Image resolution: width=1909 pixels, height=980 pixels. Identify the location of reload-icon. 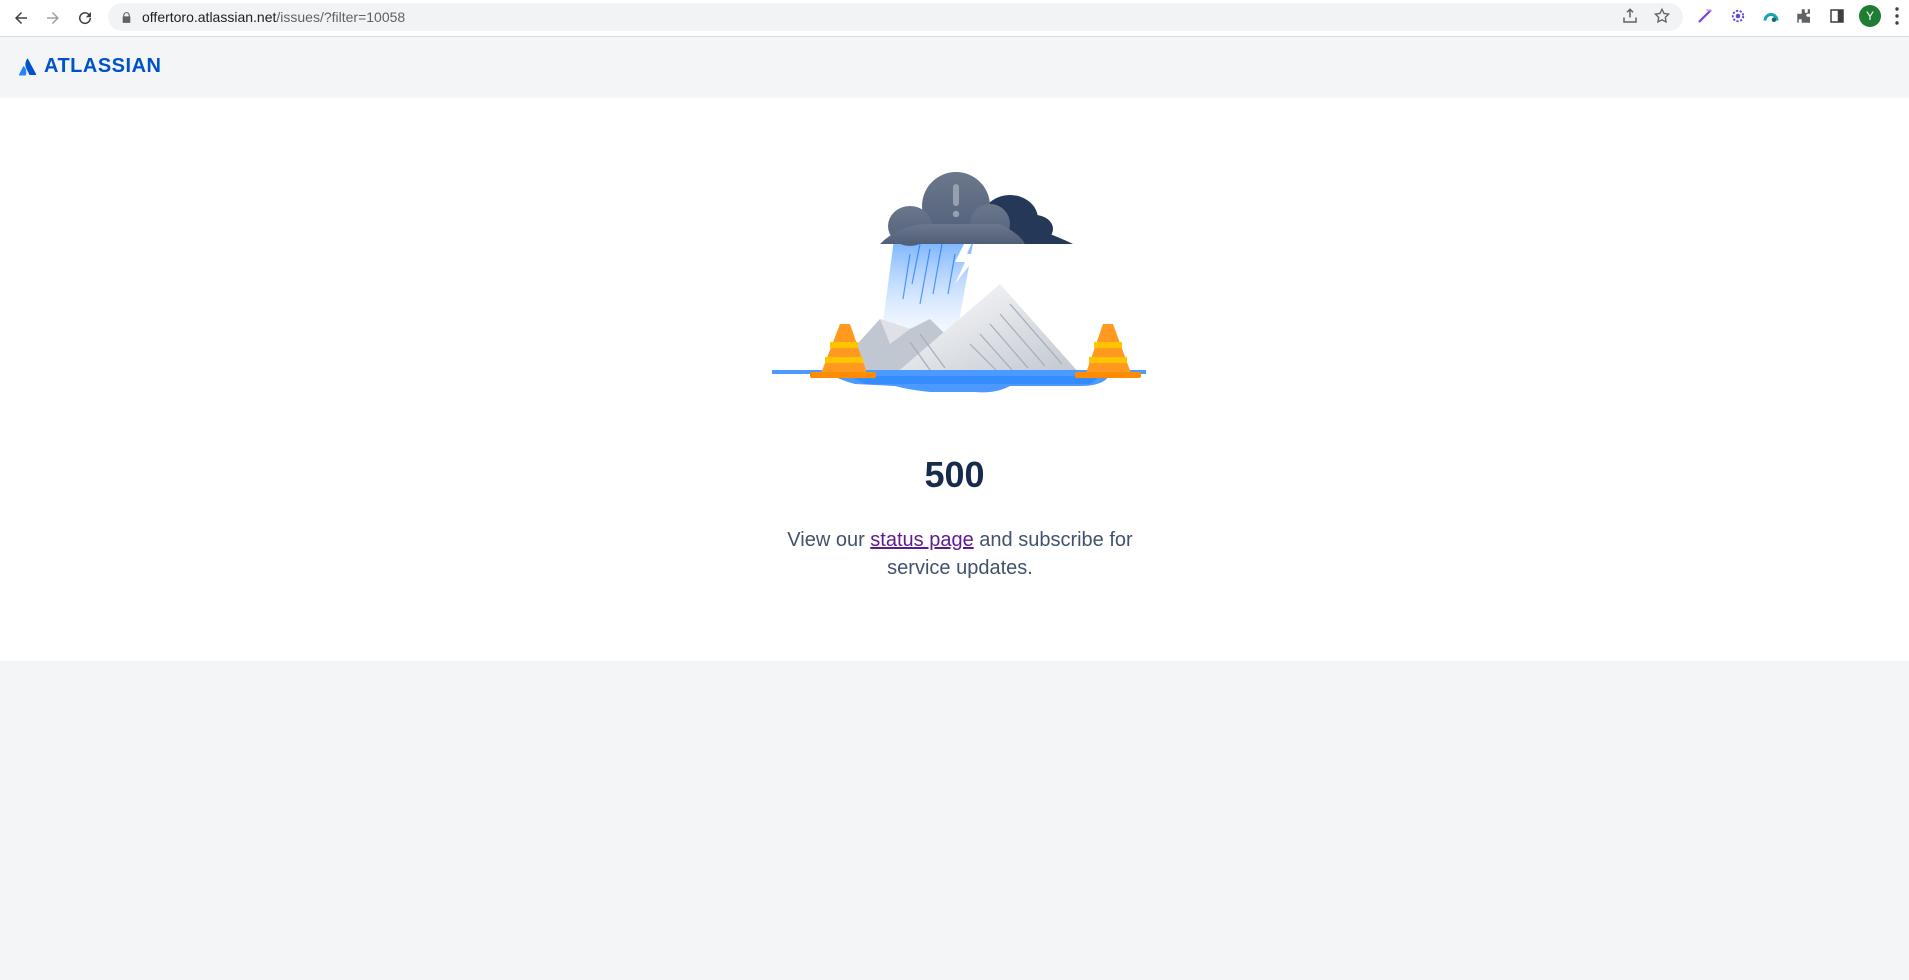
(85, 18).